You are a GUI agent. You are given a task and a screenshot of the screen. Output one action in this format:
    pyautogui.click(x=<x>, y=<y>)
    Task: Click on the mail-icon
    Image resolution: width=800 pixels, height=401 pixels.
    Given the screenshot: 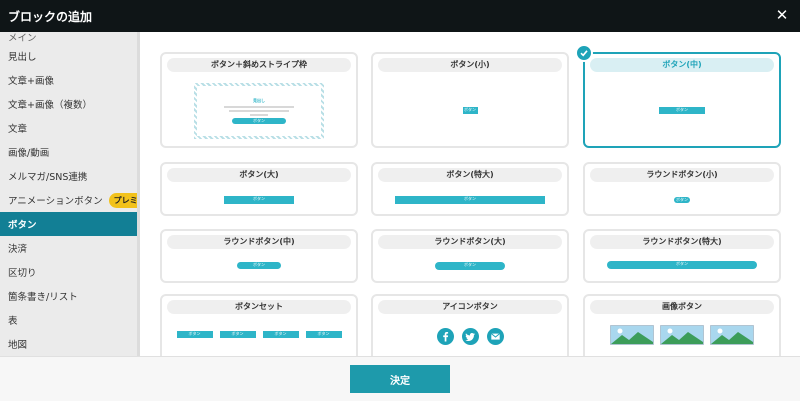 What is the action you would take?
    pyautogui.click(x=495, y=336)
    